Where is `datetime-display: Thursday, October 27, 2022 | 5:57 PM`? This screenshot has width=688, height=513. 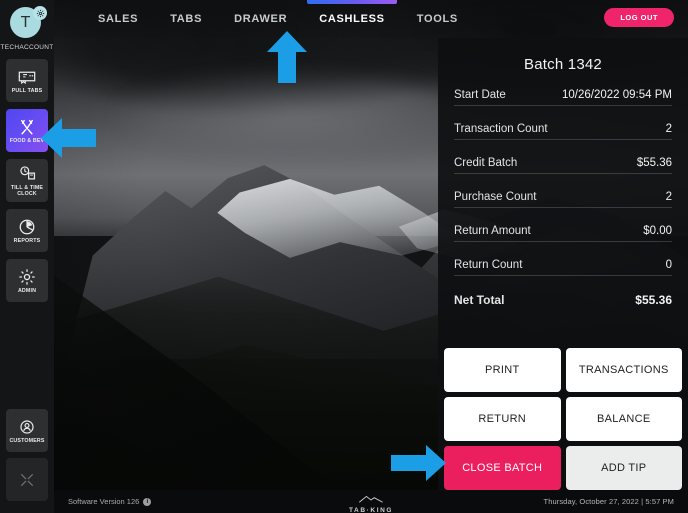
datetime-display: Thursday, October 27, 2022 | 5:57 PM is located at coordinates (608, 501).